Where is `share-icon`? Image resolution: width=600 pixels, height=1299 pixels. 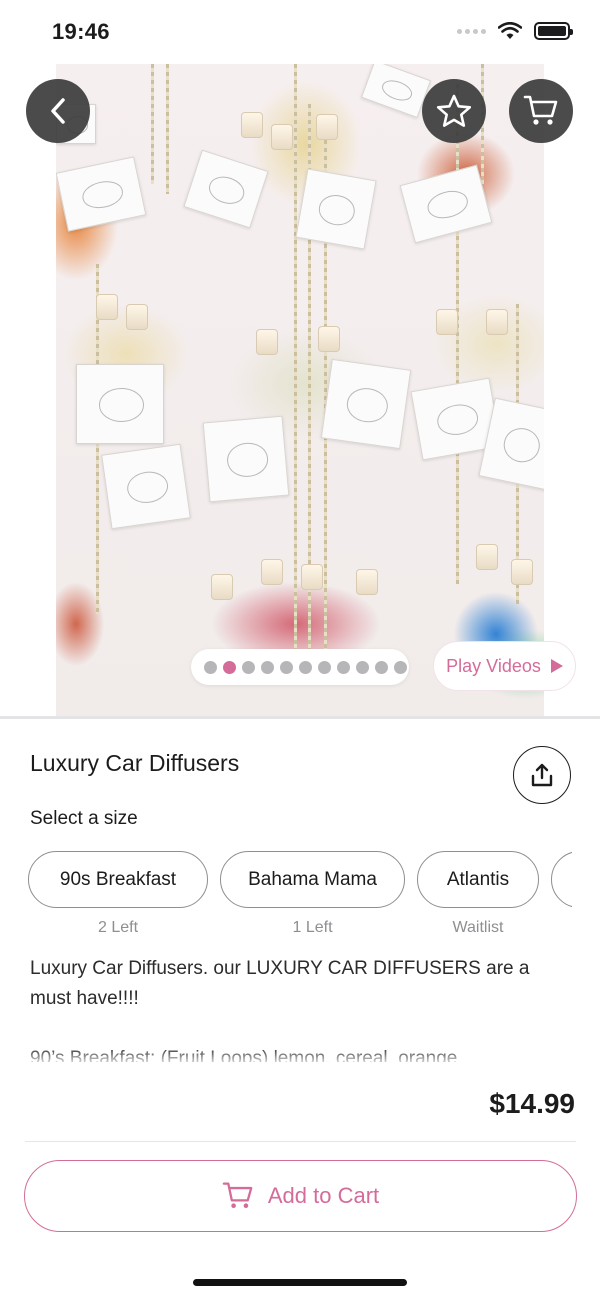
share-icon is located at coordinates (542, 775).